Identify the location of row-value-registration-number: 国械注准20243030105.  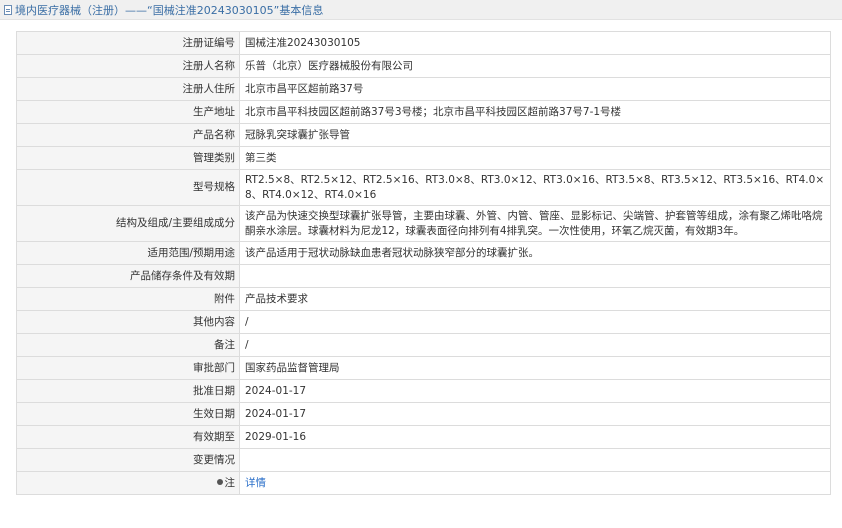
(535, 43).